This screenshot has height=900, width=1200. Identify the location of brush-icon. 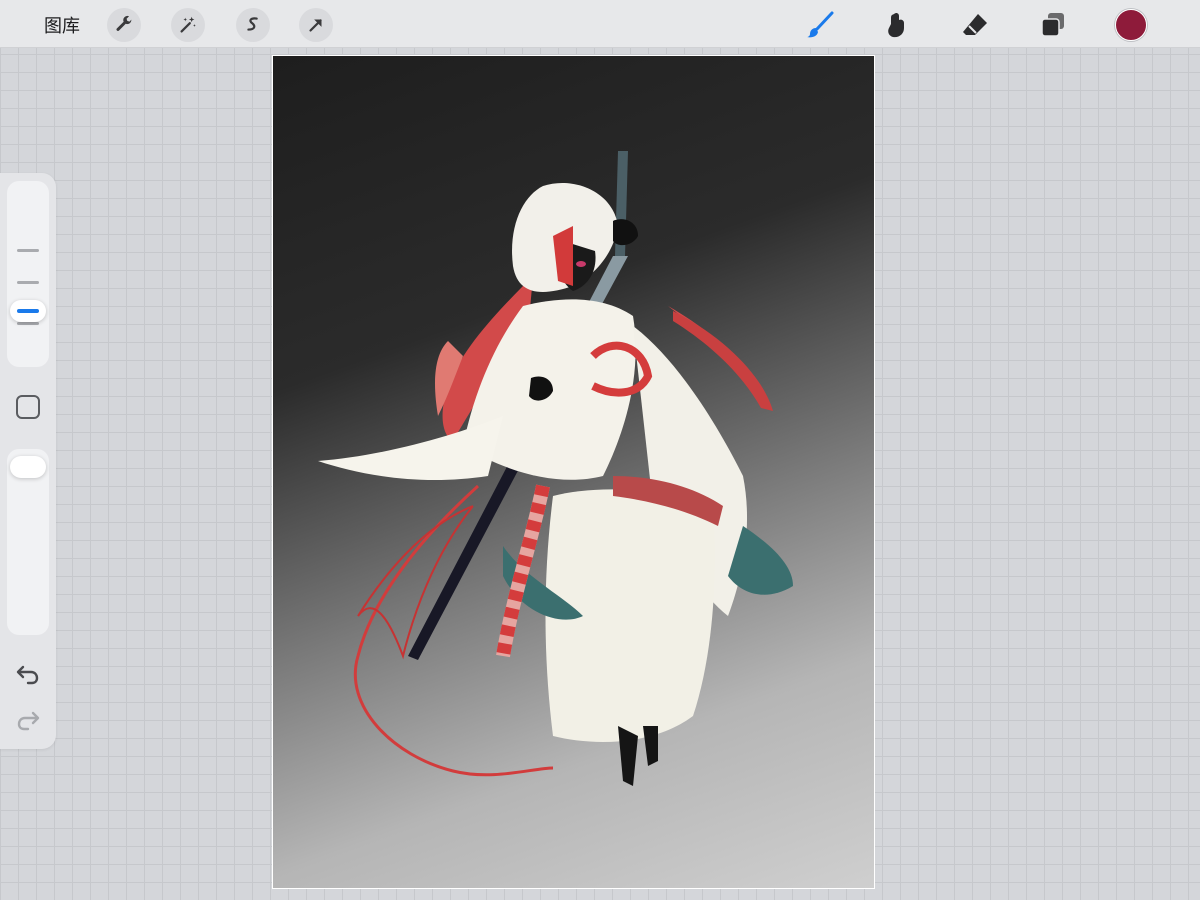
(820, 24).